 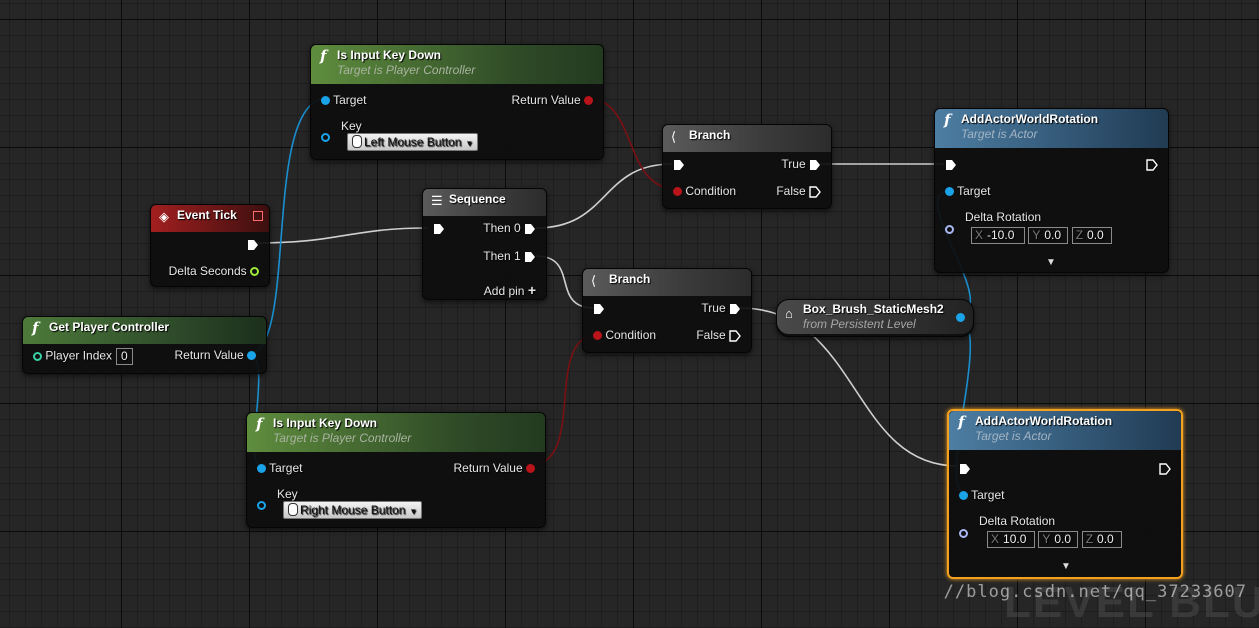 I want to click on event-tick-node: ◈ Event Tick Delta Seconds, so click(x=210, y=245).